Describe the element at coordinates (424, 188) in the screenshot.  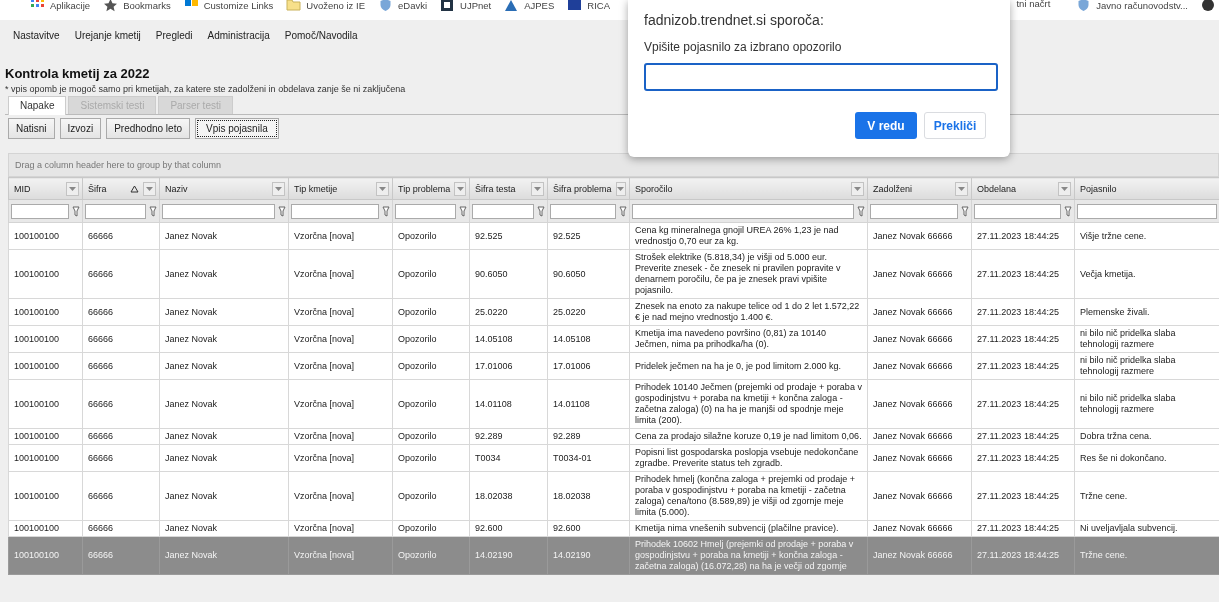
I see `column-title: Tip problema` at that location.